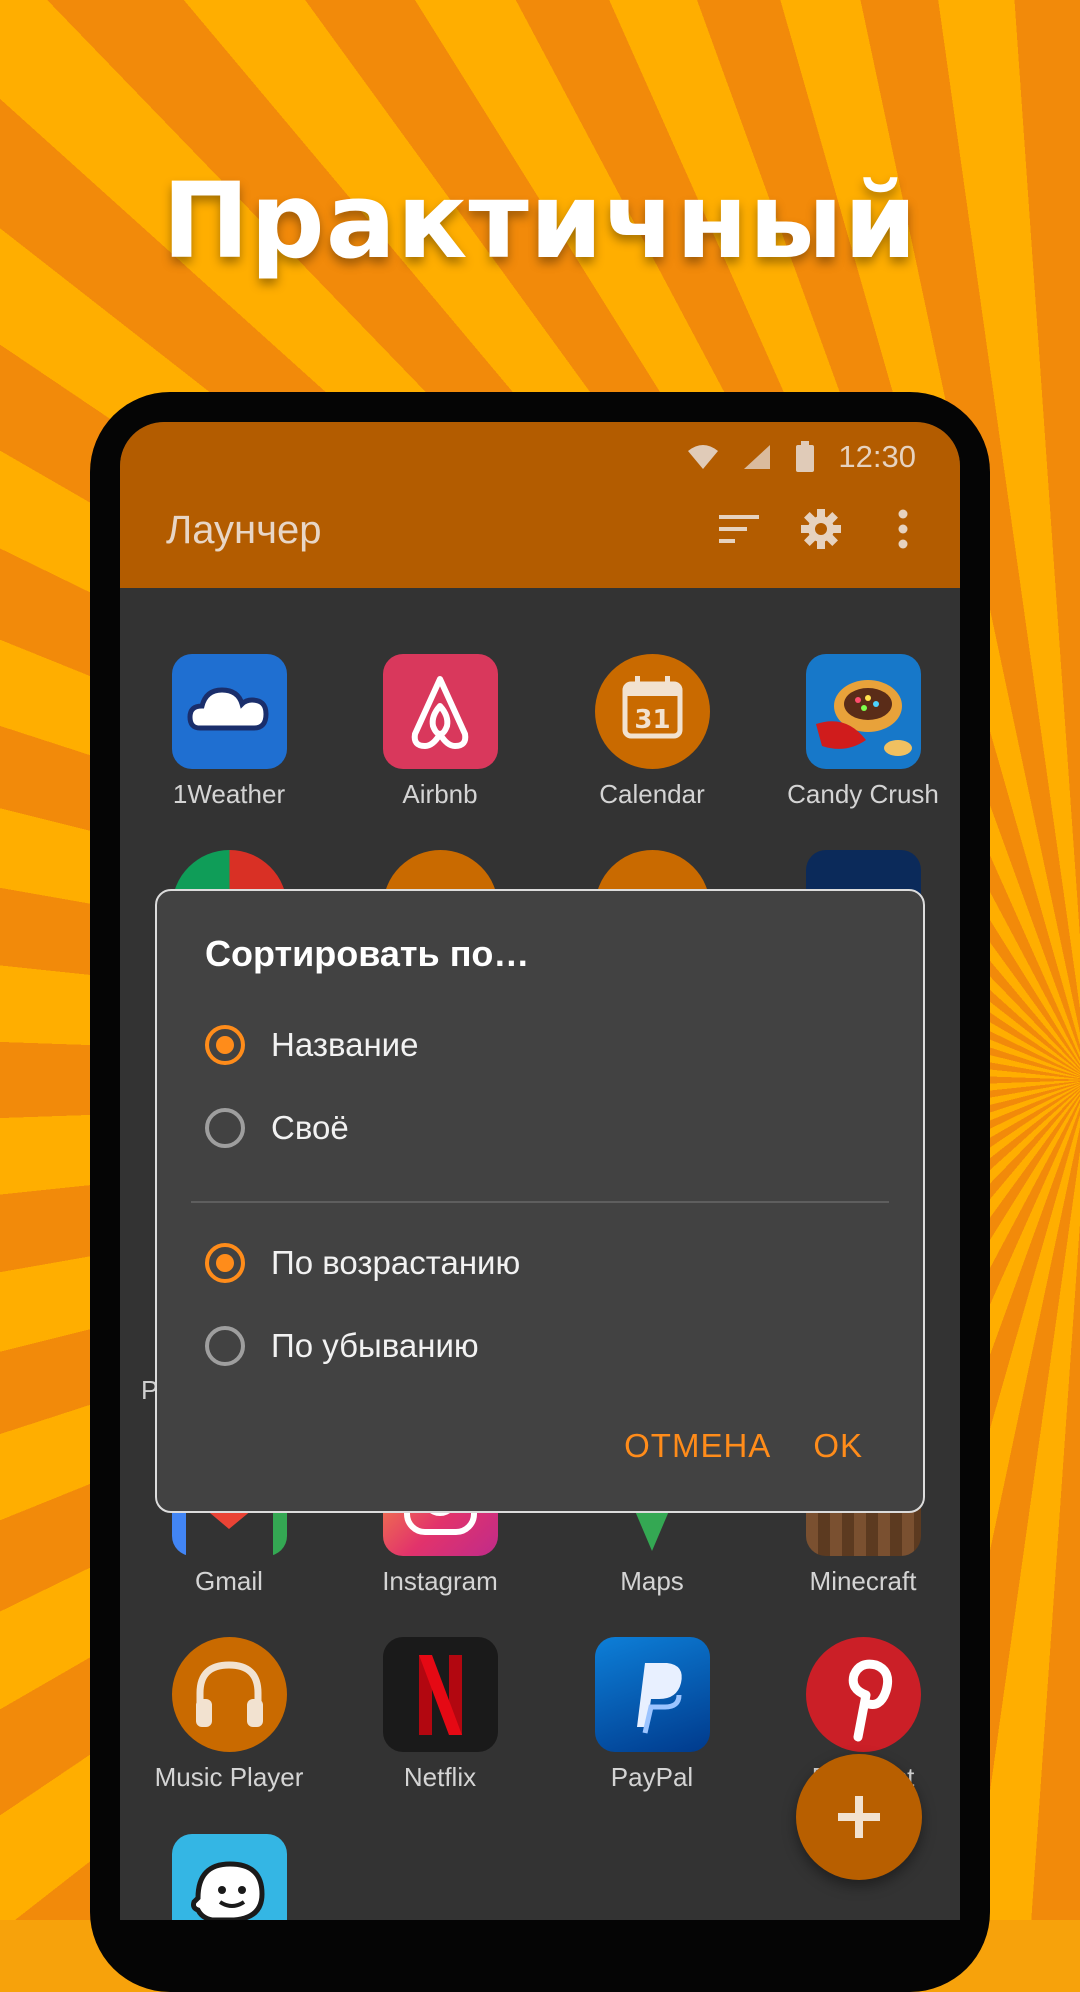 Image resolution: width=1080 pixels, height=1992 pixels. What do you see at coordinates (440, 1777) in the screenshot?
I see `app-label: Netflix` at bounding box center [440, 1777].